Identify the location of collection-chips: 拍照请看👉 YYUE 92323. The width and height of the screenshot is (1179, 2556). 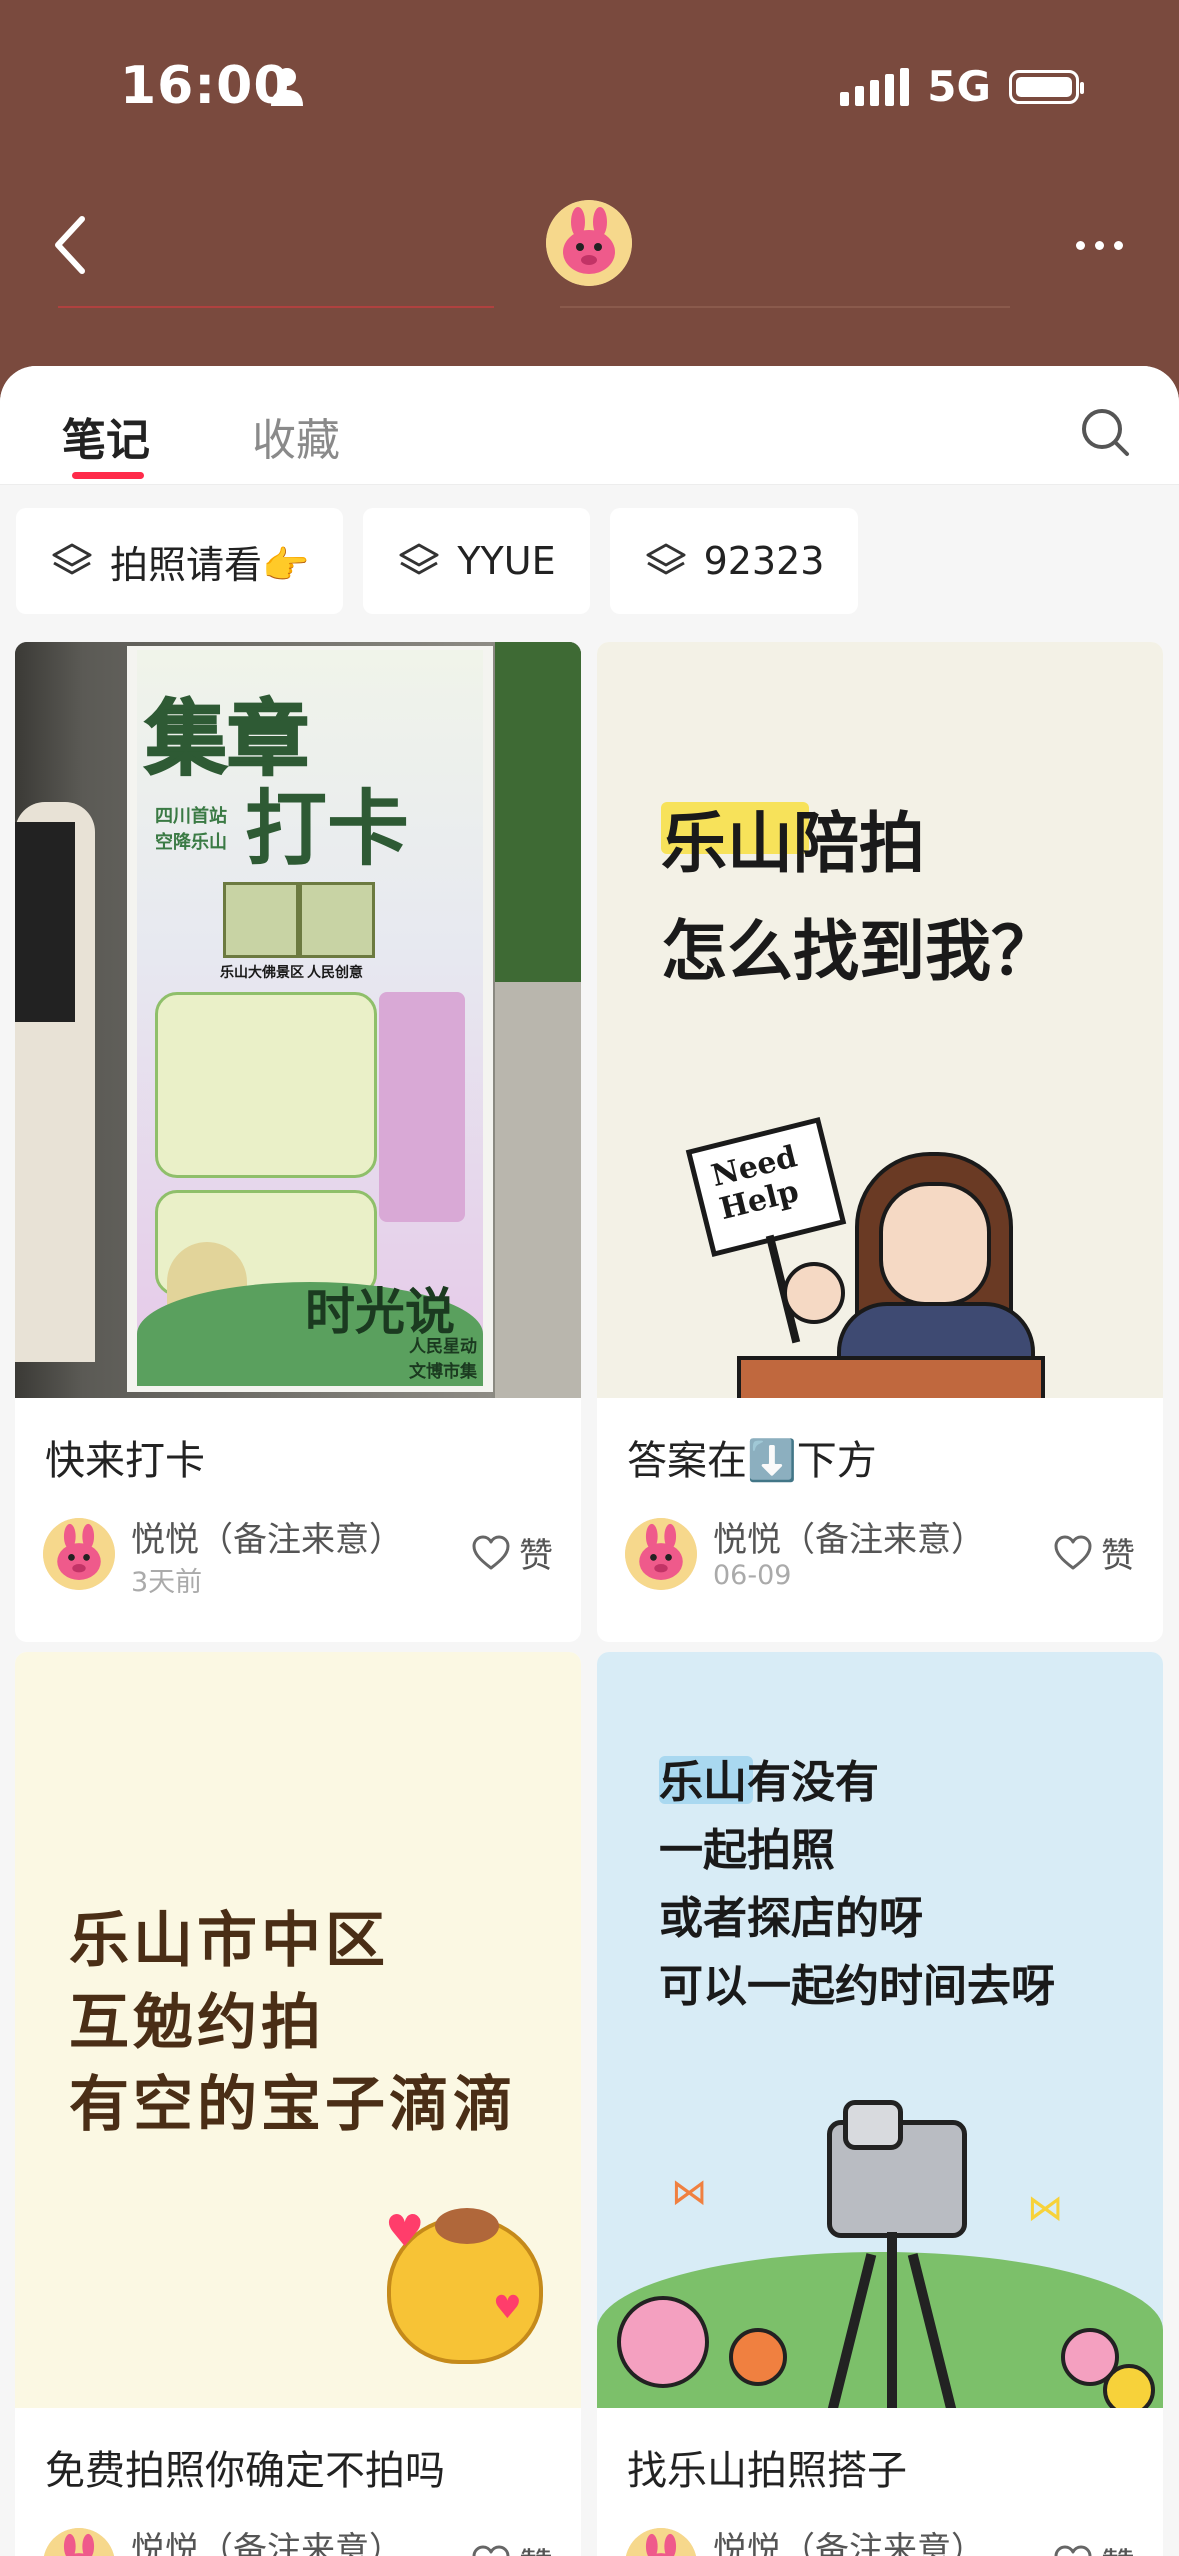
(437, 561).